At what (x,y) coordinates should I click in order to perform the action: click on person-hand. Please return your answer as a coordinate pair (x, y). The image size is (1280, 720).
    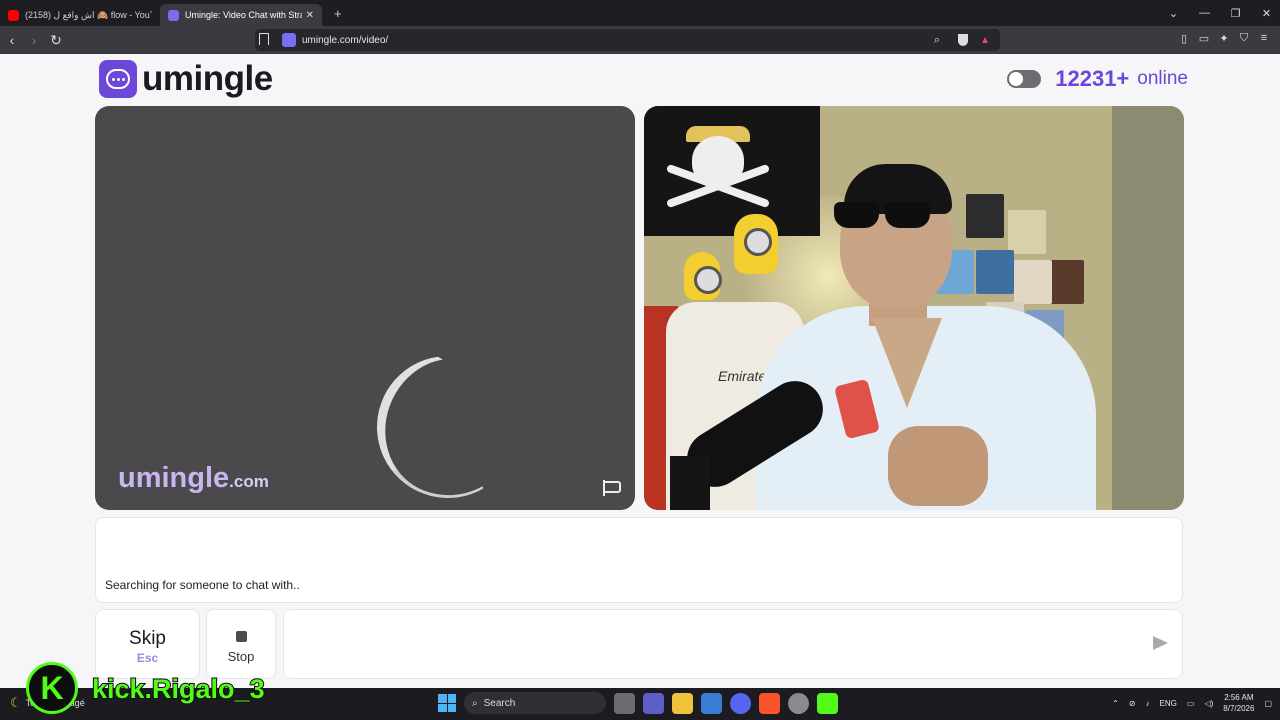
    Looking at the image, I should click on (938, 466).